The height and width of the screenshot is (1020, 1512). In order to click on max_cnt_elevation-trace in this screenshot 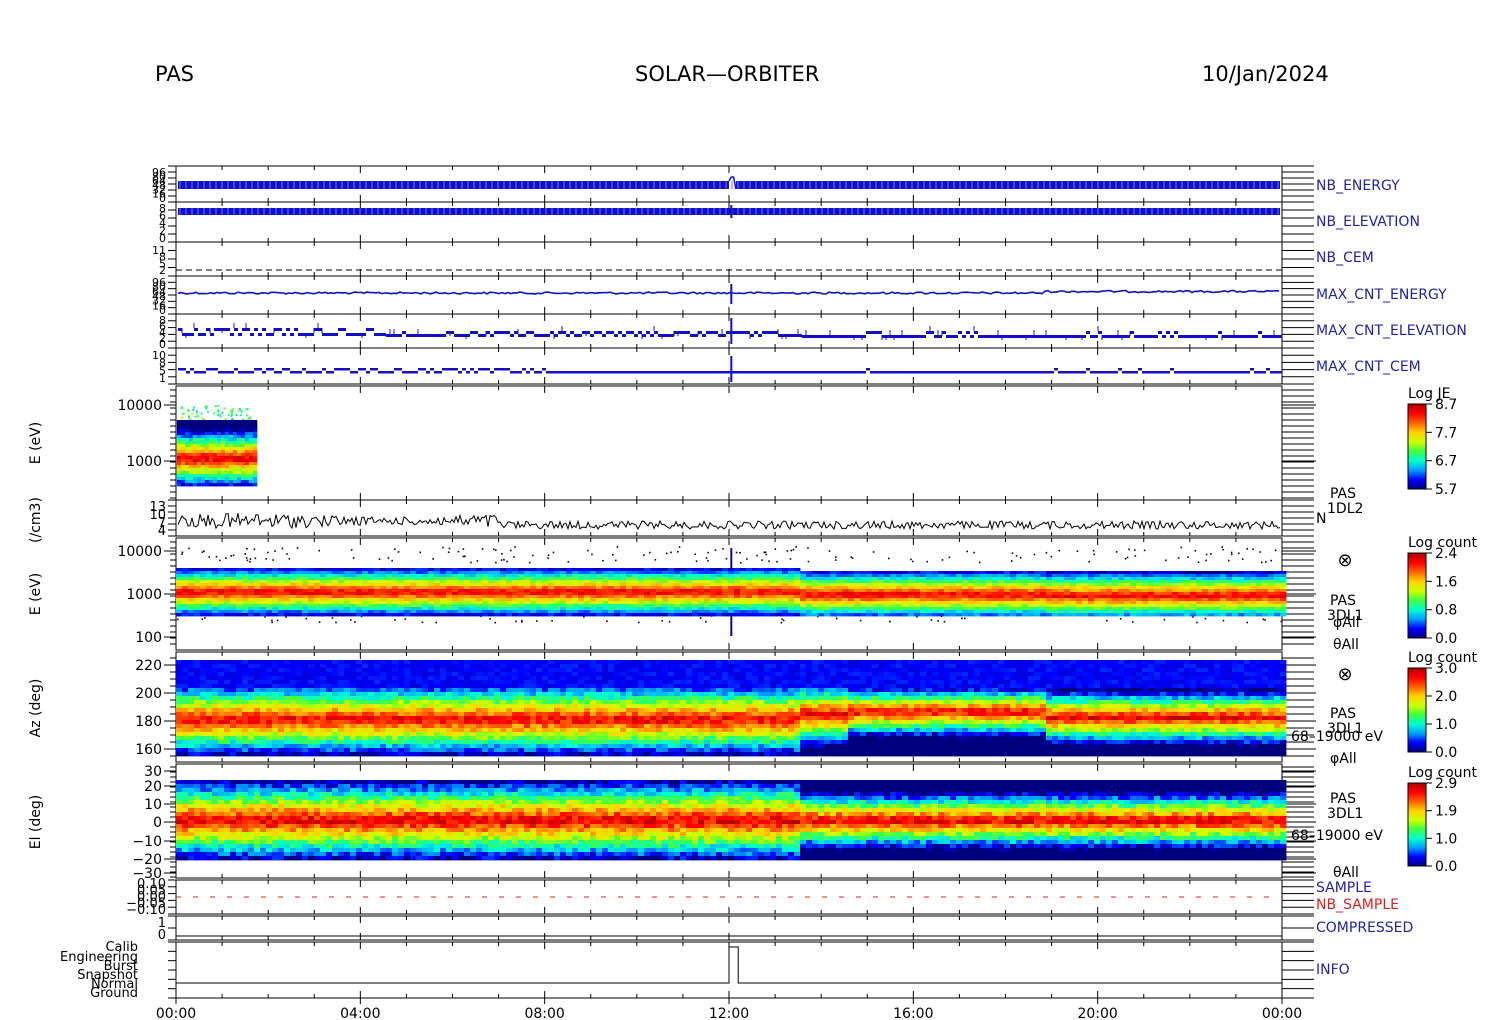, I will do `click(730, 331)`.